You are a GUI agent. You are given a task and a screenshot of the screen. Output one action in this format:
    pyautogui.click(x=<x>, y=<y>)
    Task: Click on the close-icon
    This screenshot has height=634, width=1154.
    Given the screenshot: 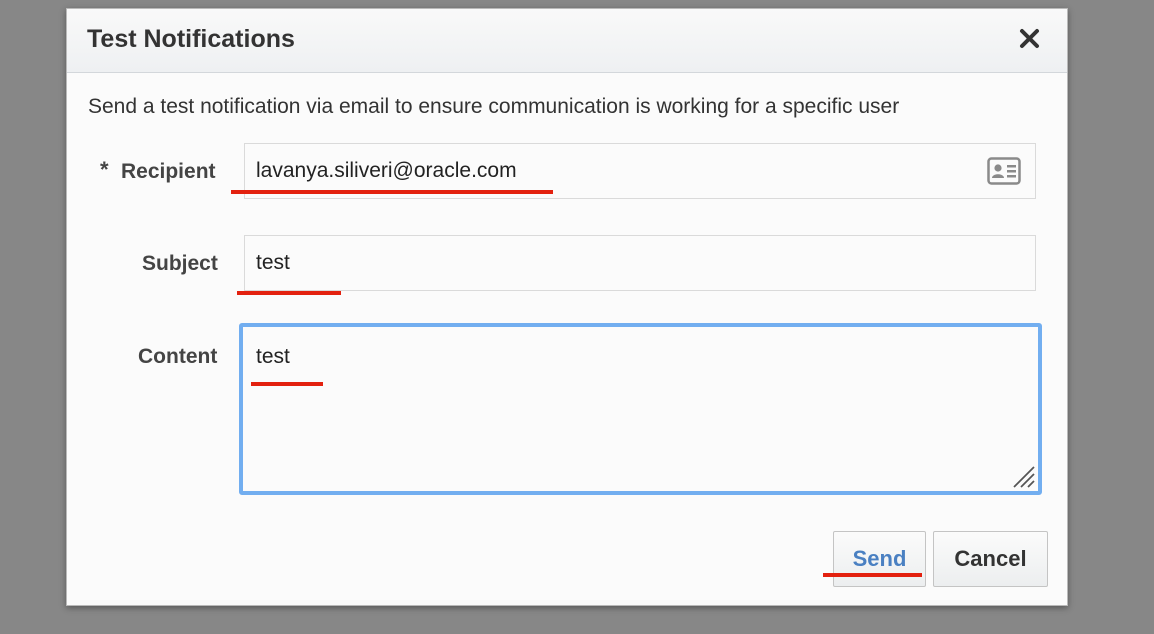 What is the action you would take?
    pyautogui.click(x=1029, y=38)
    